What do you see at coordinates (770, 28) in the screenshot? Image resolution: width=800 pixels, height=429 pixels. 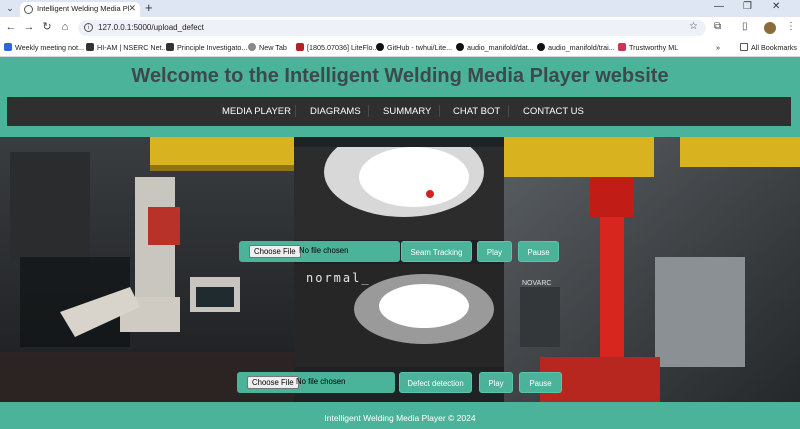 I see `profile-avatar` at bounding box center [770, 28].